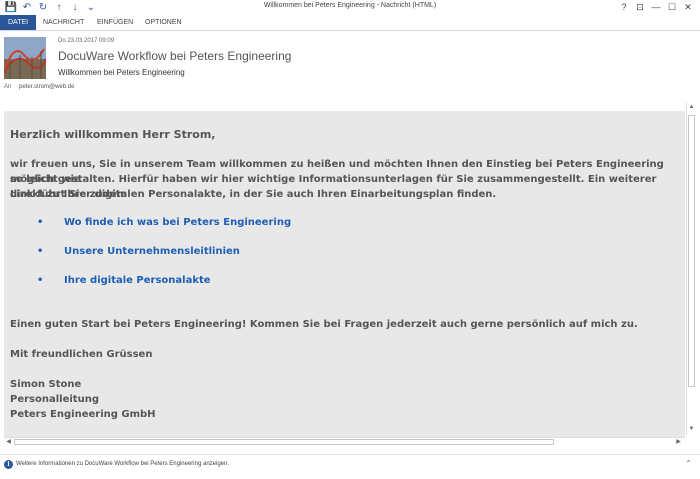 This screenshot has height=479, width=700. What do you see at coordinates (81, 354) in the screenshot?
I see `regards: Mit freundlichen Grüssen` at bounding box center [81, 354].